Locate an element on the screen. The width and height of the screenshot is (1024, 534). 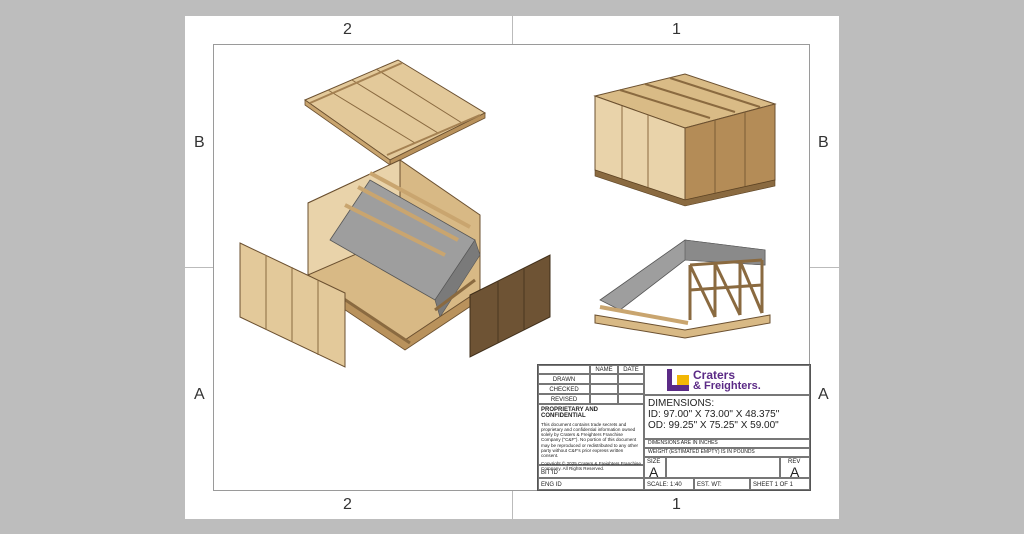
tb-drawn-name is located at coordinates (604, 379).